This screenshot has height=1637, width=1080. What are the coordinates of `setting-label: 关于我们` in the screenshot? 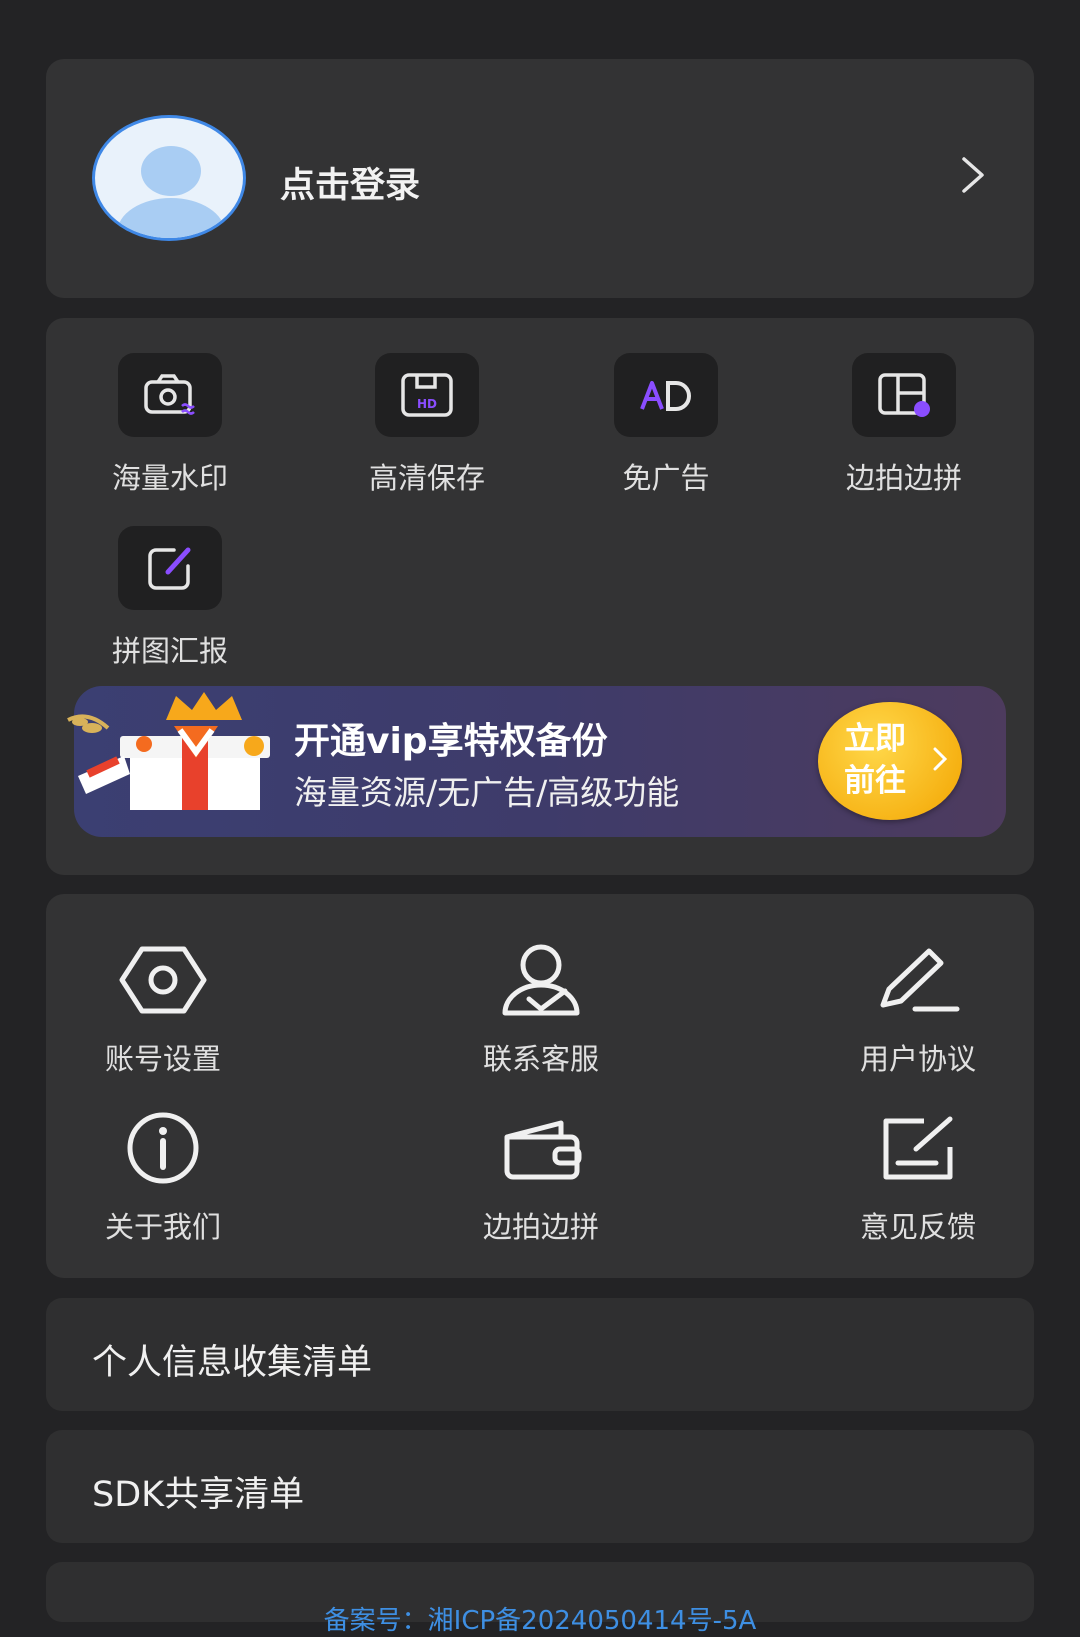 It's located at (162, 1227).